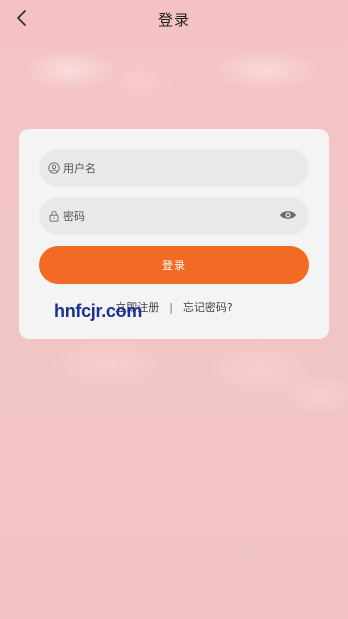  Describe the element at coordinates (208, 307) in the screenshot. I see `forgot-password-link: 忘记密码?` at that location.